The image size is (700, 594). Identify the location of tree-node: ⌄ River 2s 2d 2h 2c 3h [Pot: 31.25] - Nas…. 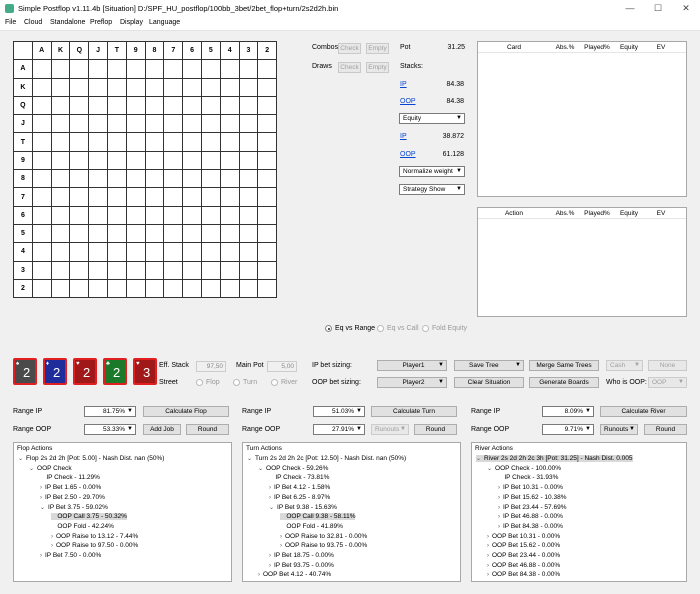
(554, 458).